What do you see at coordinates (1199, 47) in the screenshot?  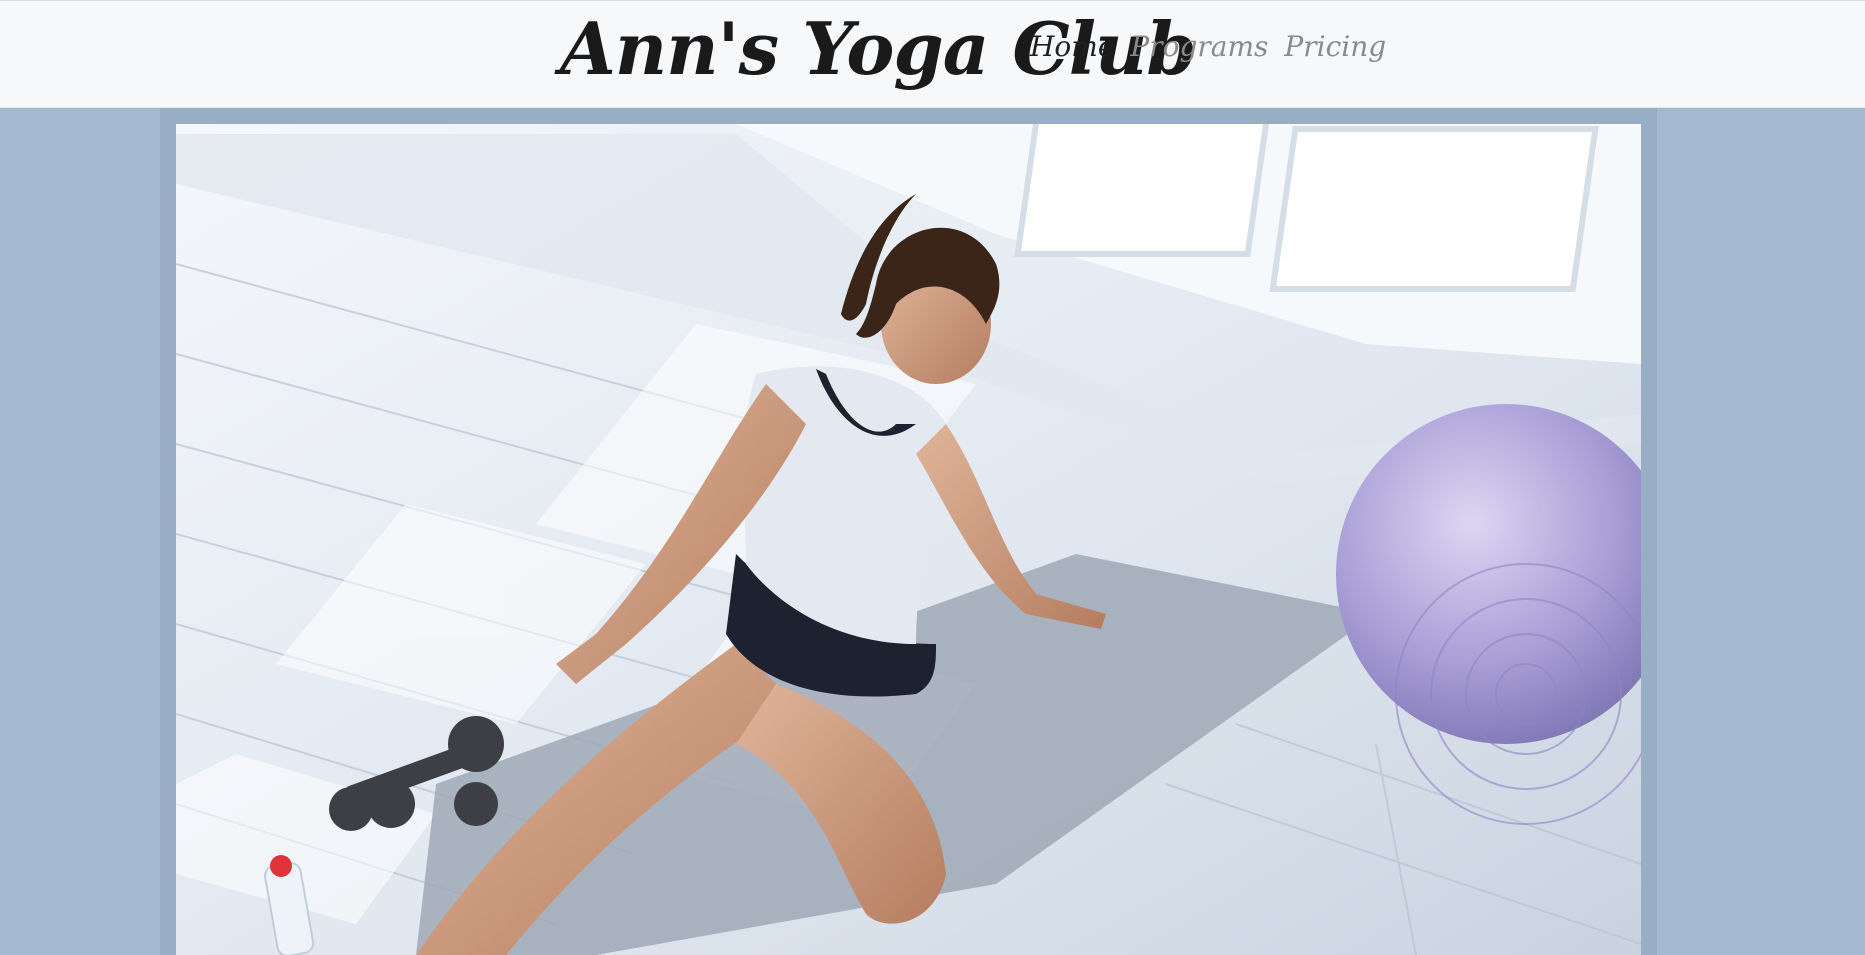 I see `nav-programs-link: Programs` at bounding box center [1199, 47].